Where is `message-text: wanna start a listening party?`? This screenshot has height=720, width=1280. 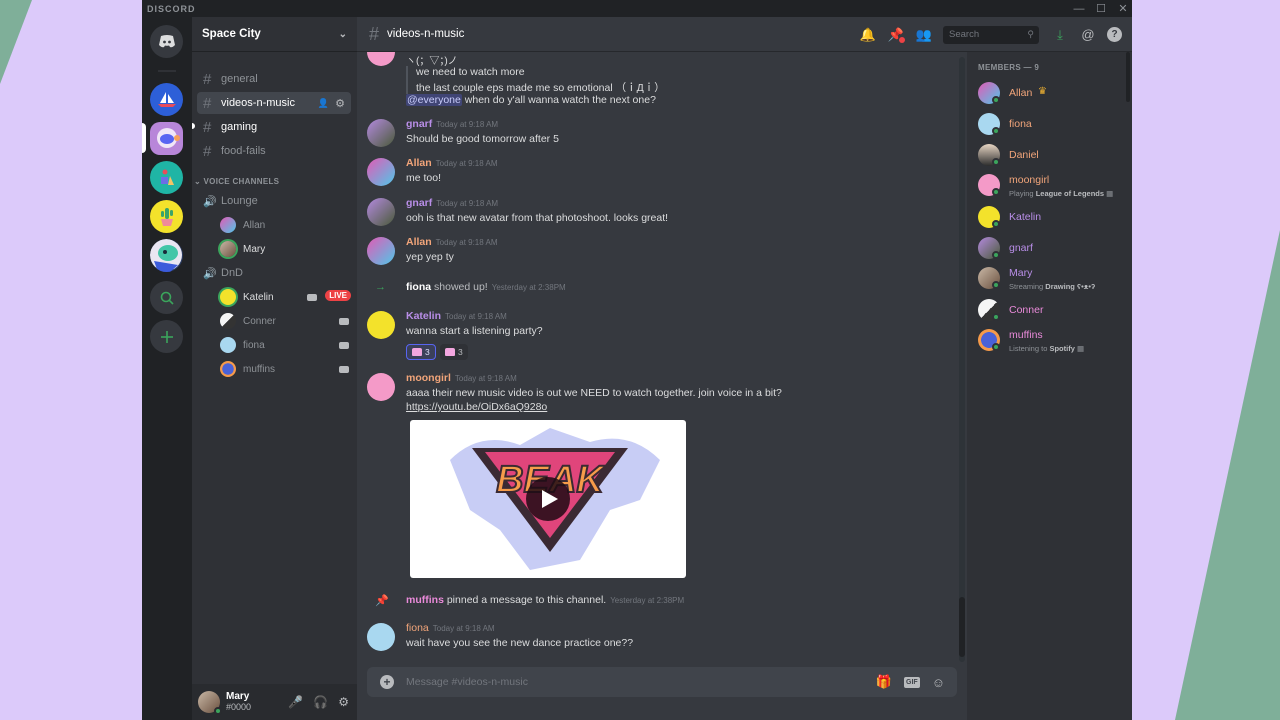 message-text: wanna start a listening party? is located at coordinates (474, 331).